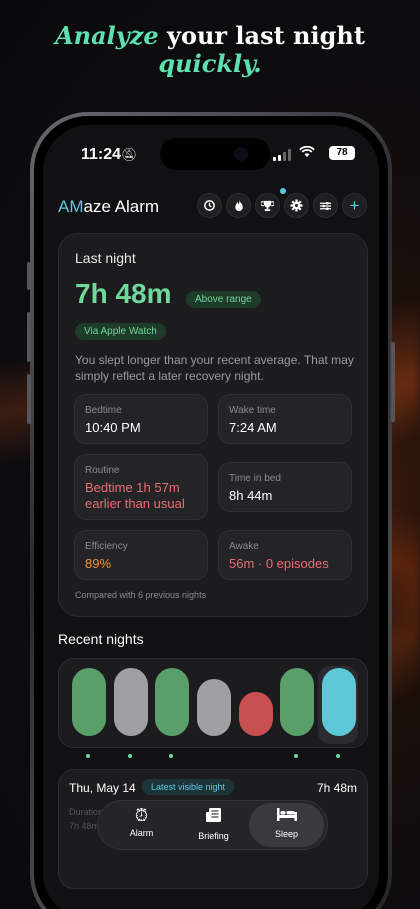  I want to click on dynamic-island, so click(215, 154).